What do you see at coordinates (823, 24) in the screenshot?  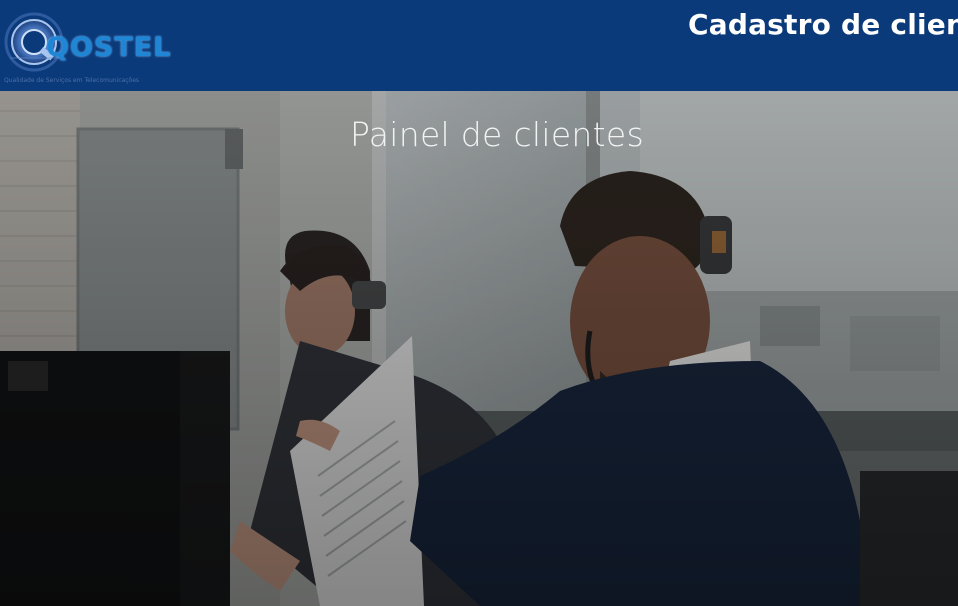 I see `page-heading: Cadastro de client` at bounding box center [823, 24].